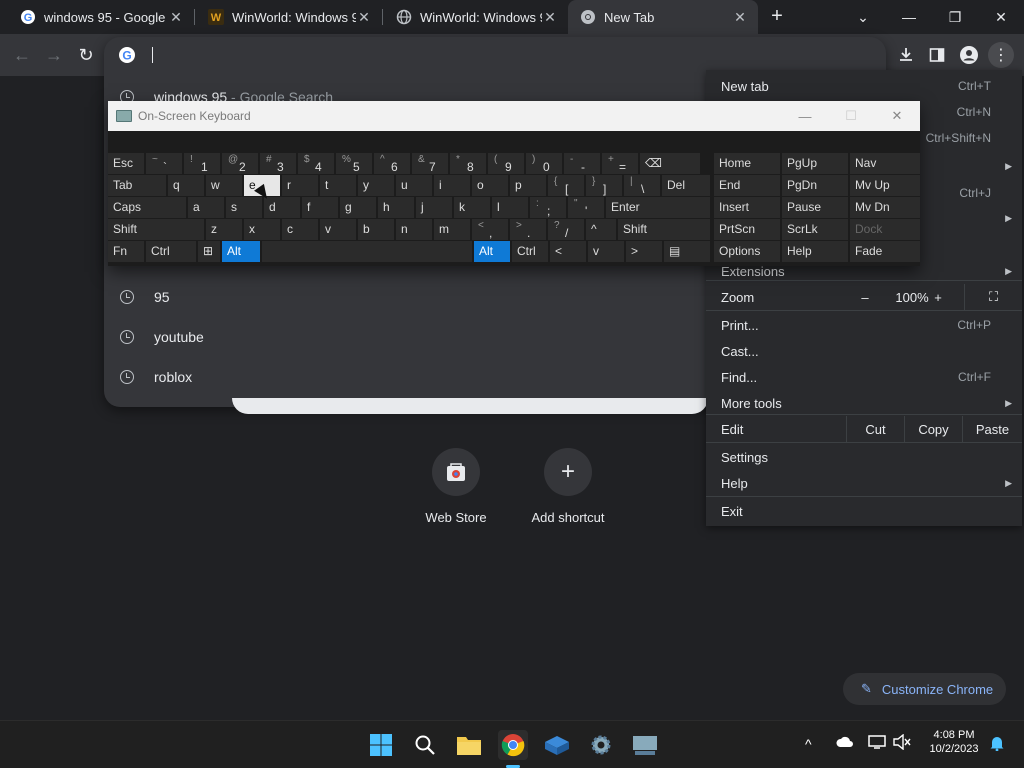 The image size is (1024, 768). What do you see at coordinates (206, 207) in the screenshot?
I see `key-a: a` at bounding box center [206, 207].